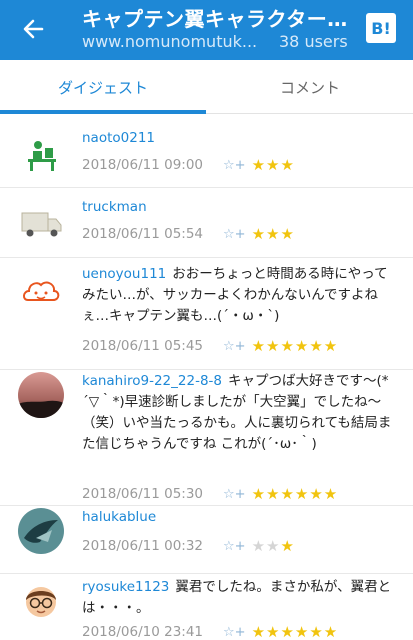  Describe the element at coordinates (313, 41) in the screenshot. I see `users-count: 38 users` at that location.